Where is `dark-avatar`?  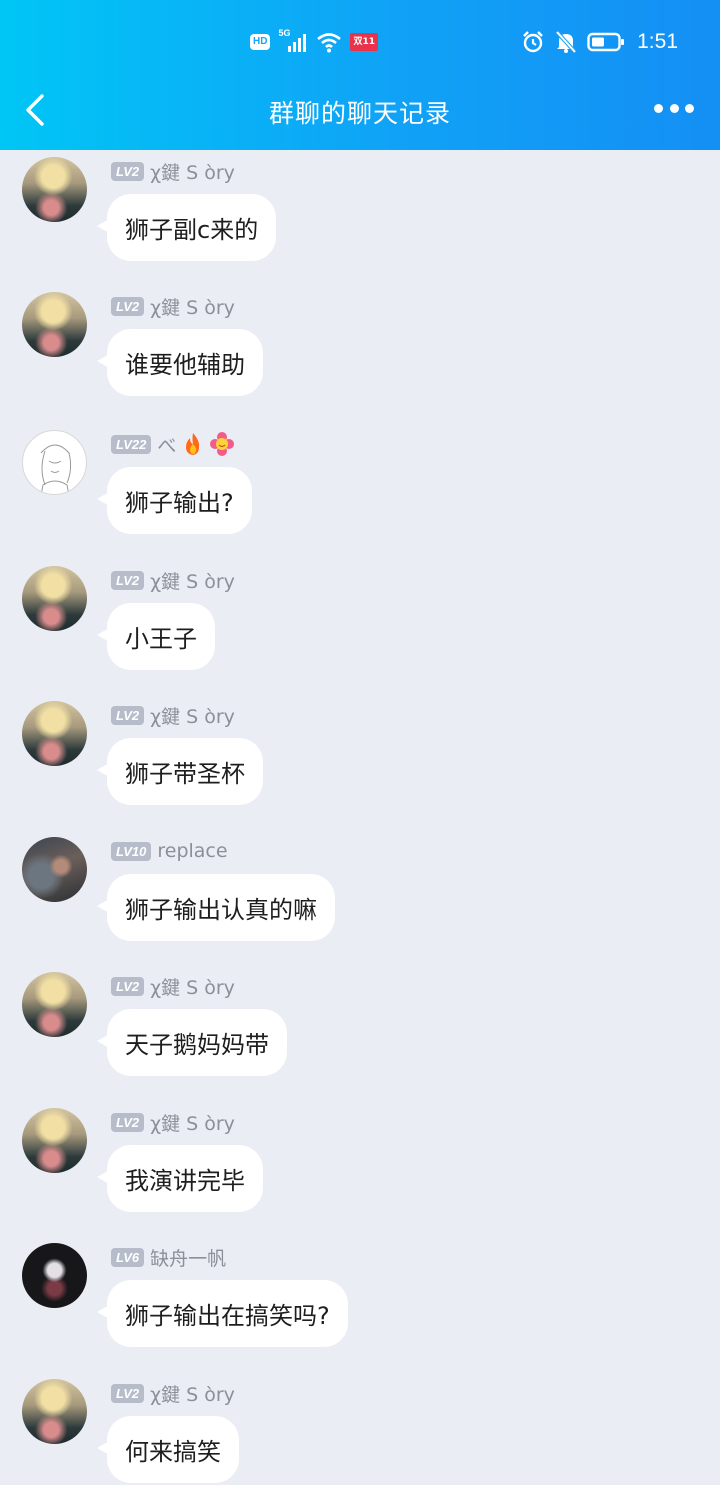 dark-avatar is located at coordinates (54, 869).